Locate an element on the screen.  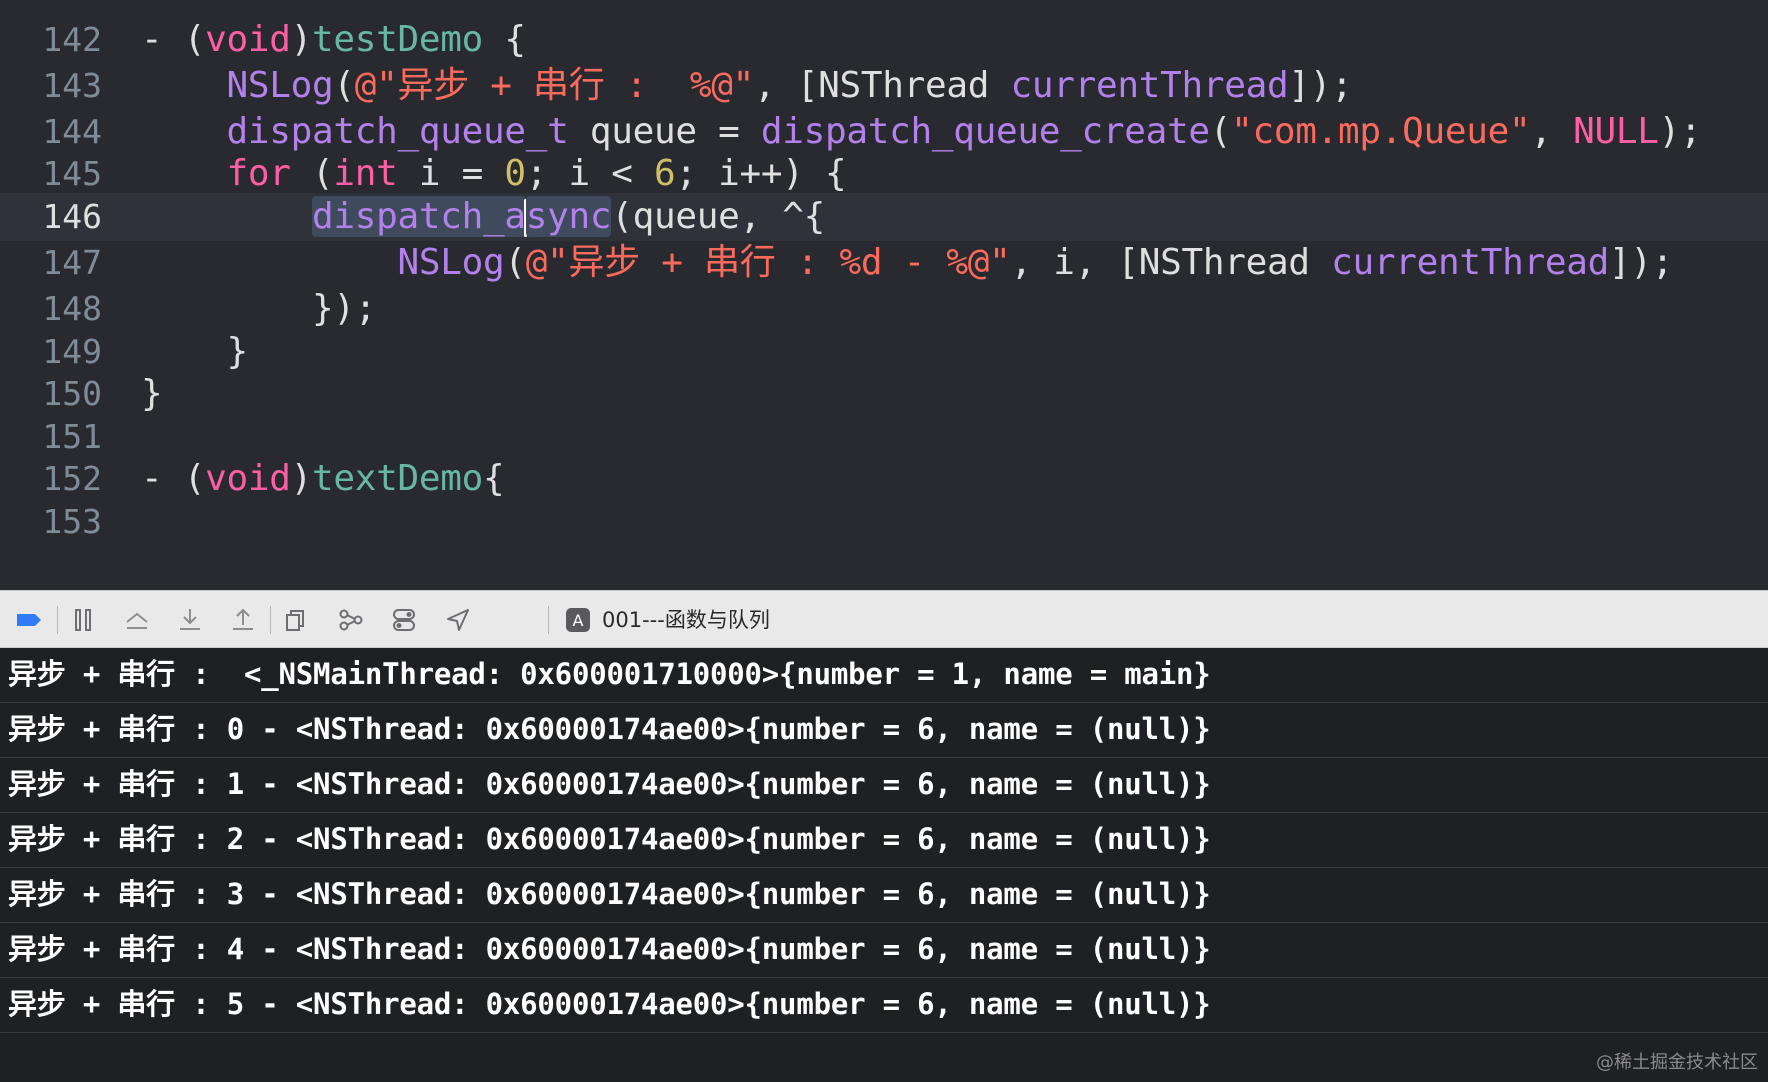
code-line: 149 } is located at coordinates (884, 352).